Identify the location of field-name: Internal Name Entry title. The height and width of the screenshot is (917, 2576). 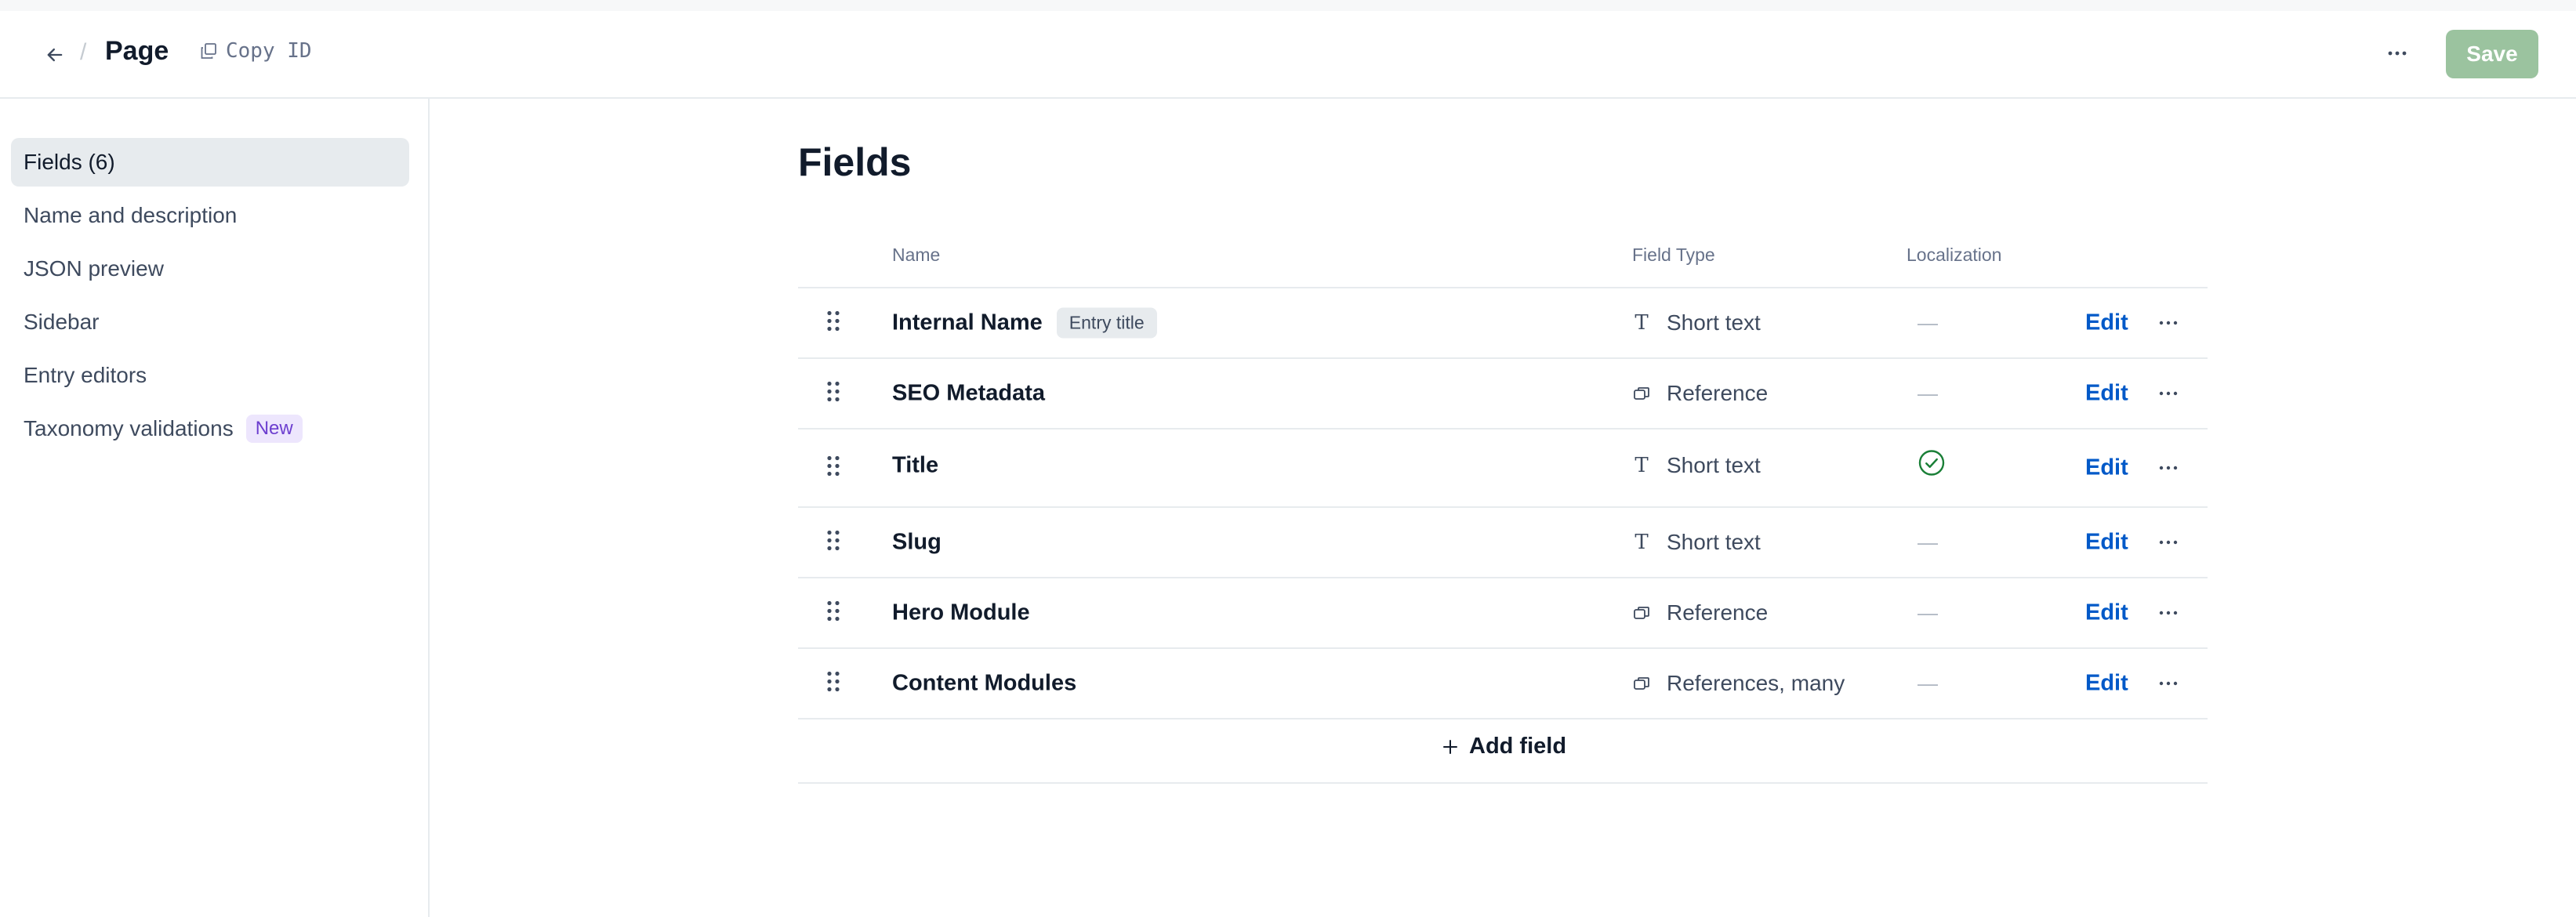
(1025, 323).